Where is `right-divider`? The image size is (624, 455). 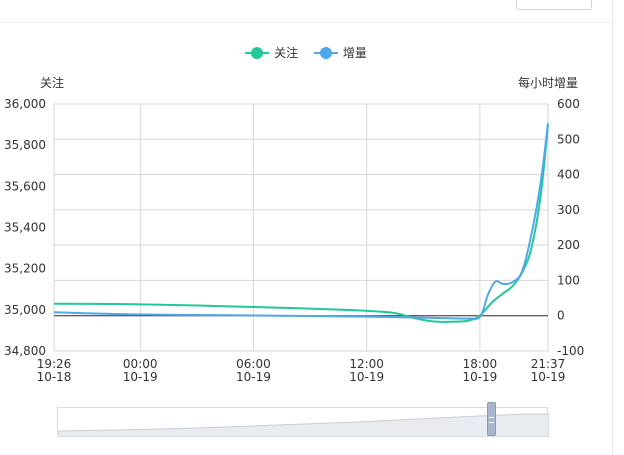 right-divider is located at coordinates (612, 227).